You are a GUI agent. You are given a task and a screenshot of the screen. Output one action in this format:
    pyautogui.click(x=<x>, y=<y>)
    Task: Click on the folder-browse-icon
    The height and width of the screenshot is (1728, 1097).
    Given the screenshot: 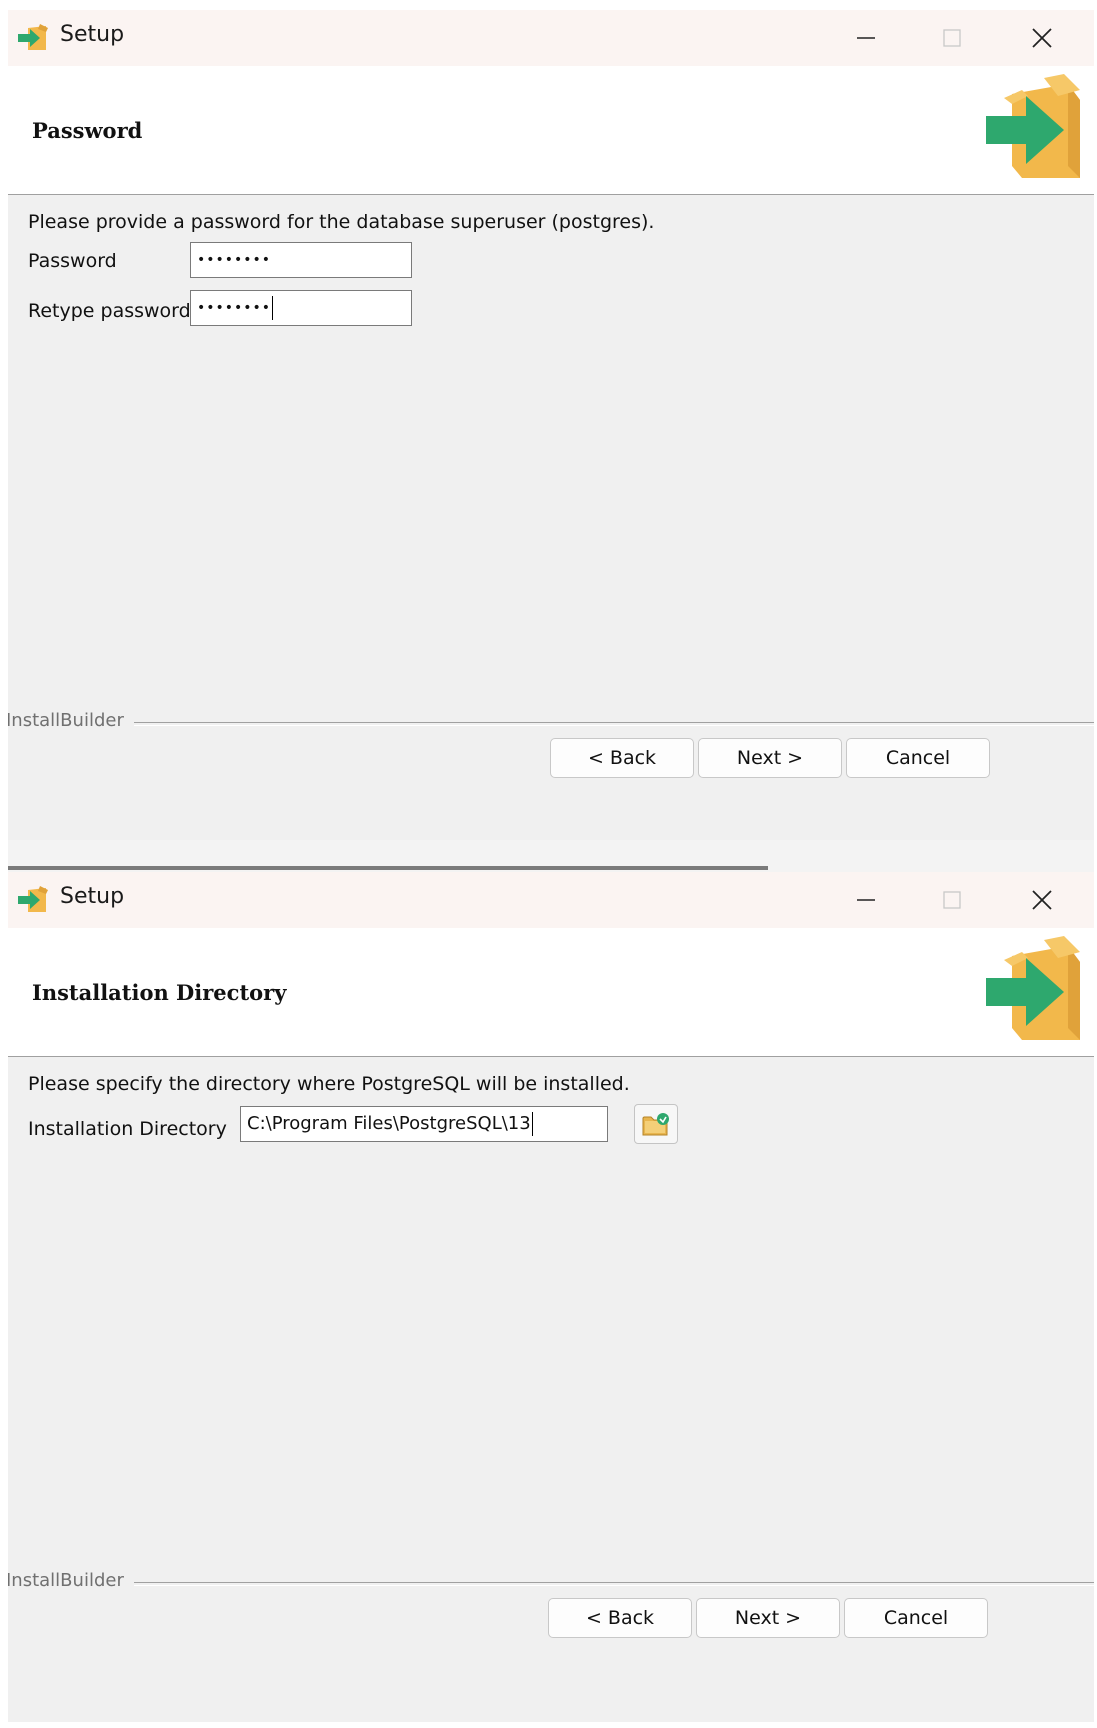 What is the action you would take?
    pyautogui.click(x=655, y=1124)
    